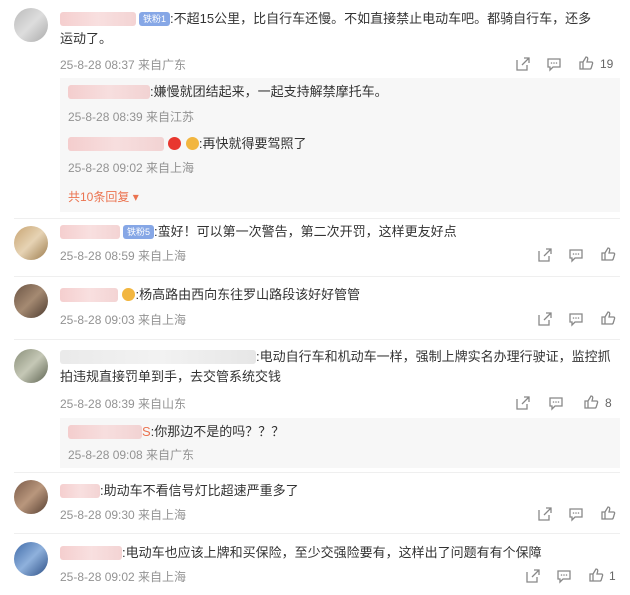 The image size is (630, 595). What do you see at coordinates (433, 356) in the screenshot?
I see `comment-text: :电动自行车和机动车一样，强制上牌实名办理行驶证，监控抓` at bounding box center [433, 356].